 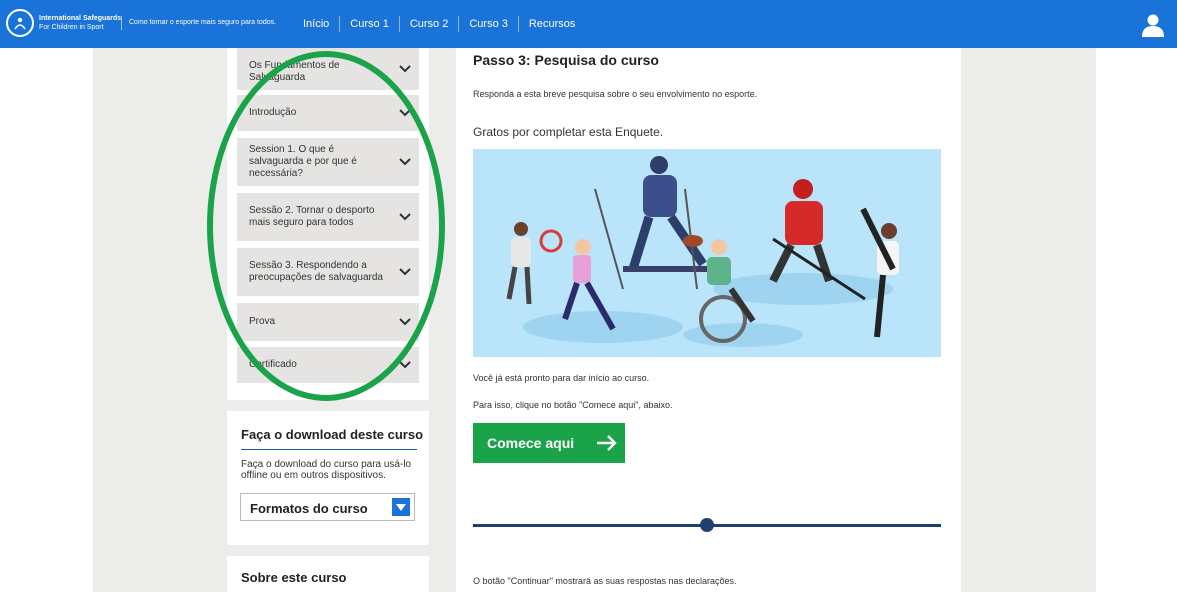 I want to click on accordion-fundamentos: Os Fundamentos de Salvaguarda, so click(x=328, y=69).